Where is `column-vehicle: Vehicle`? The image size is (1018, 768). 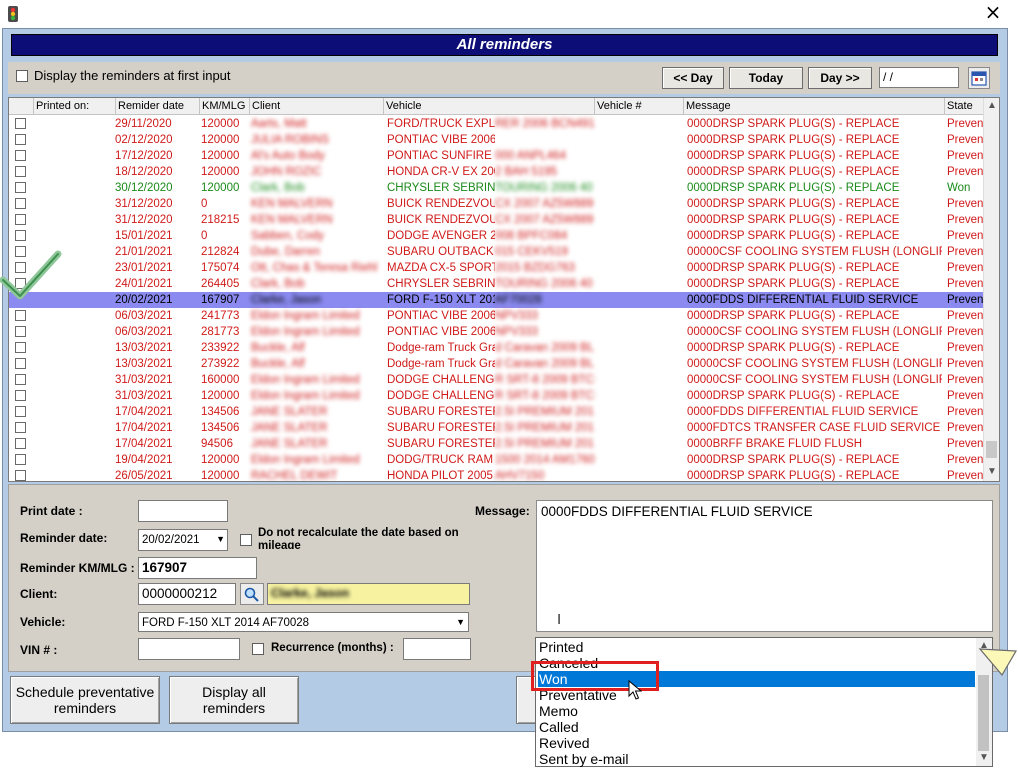
column-vehicle: Vehicle is located at coordinates (488, 106).